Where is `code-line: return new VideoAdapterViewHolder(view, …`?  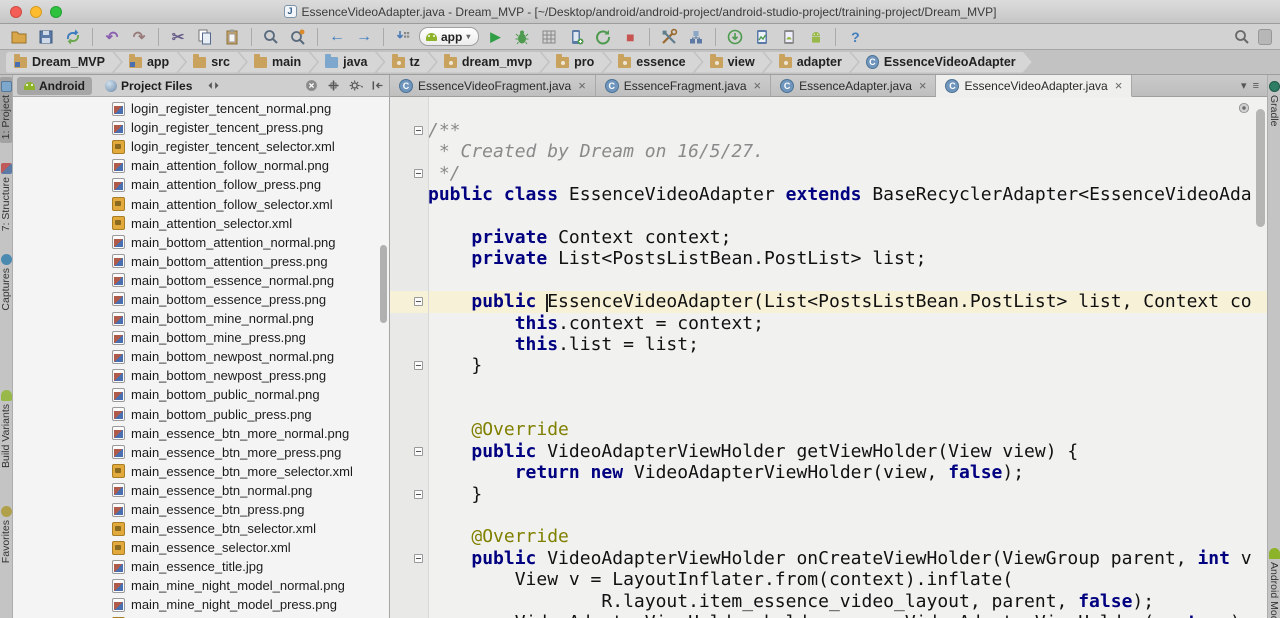 code-line: return new VideoAdapterViewHolder(view, … is located at coordinates (828, 472).